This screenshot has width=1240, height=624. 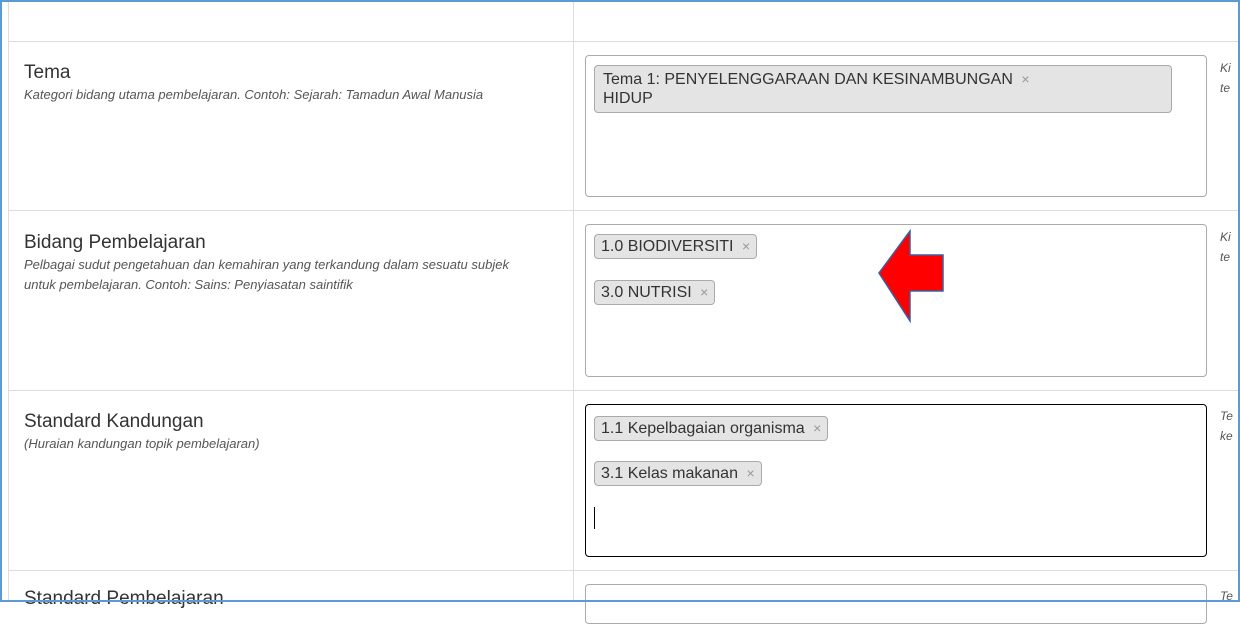 I want to click on side-note: Te, so click(x=1226, y=596).